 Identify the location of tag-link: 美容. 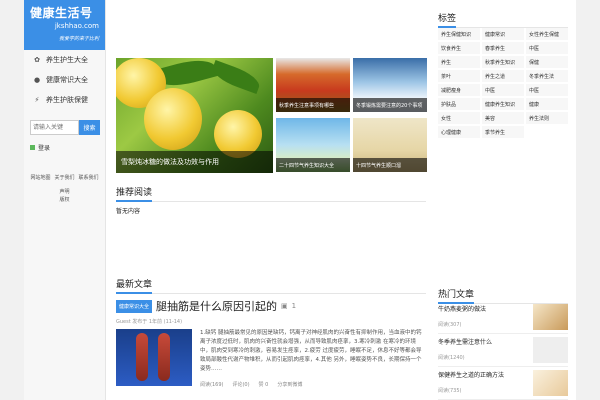
(503, 118).